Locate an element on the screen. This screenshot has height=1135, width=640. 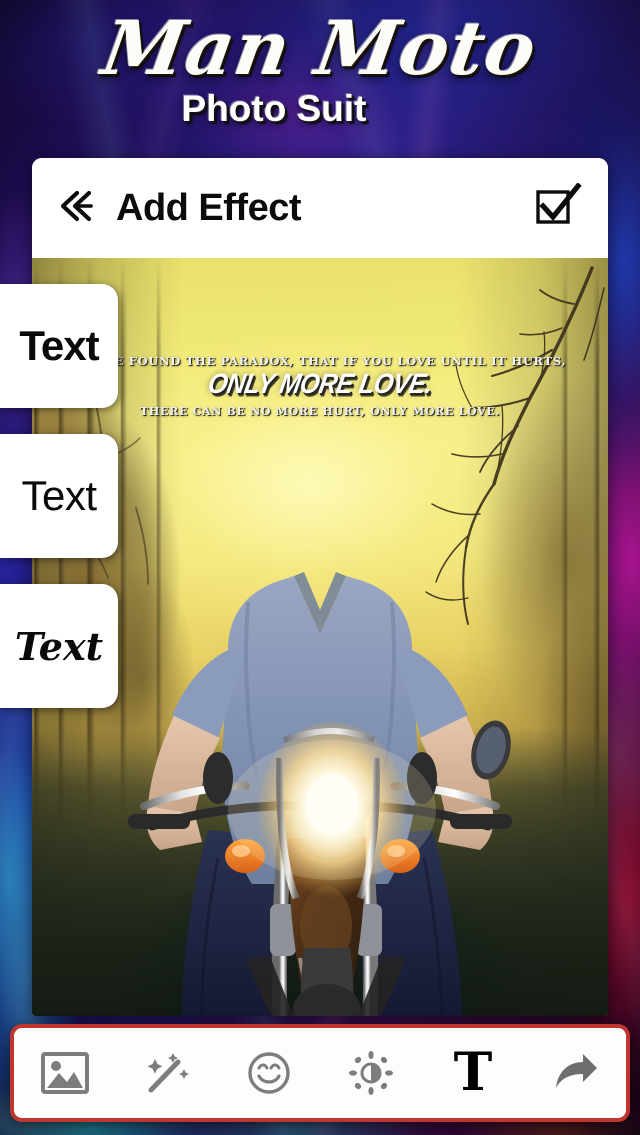
share-button is located at coordinates (575, 1073).